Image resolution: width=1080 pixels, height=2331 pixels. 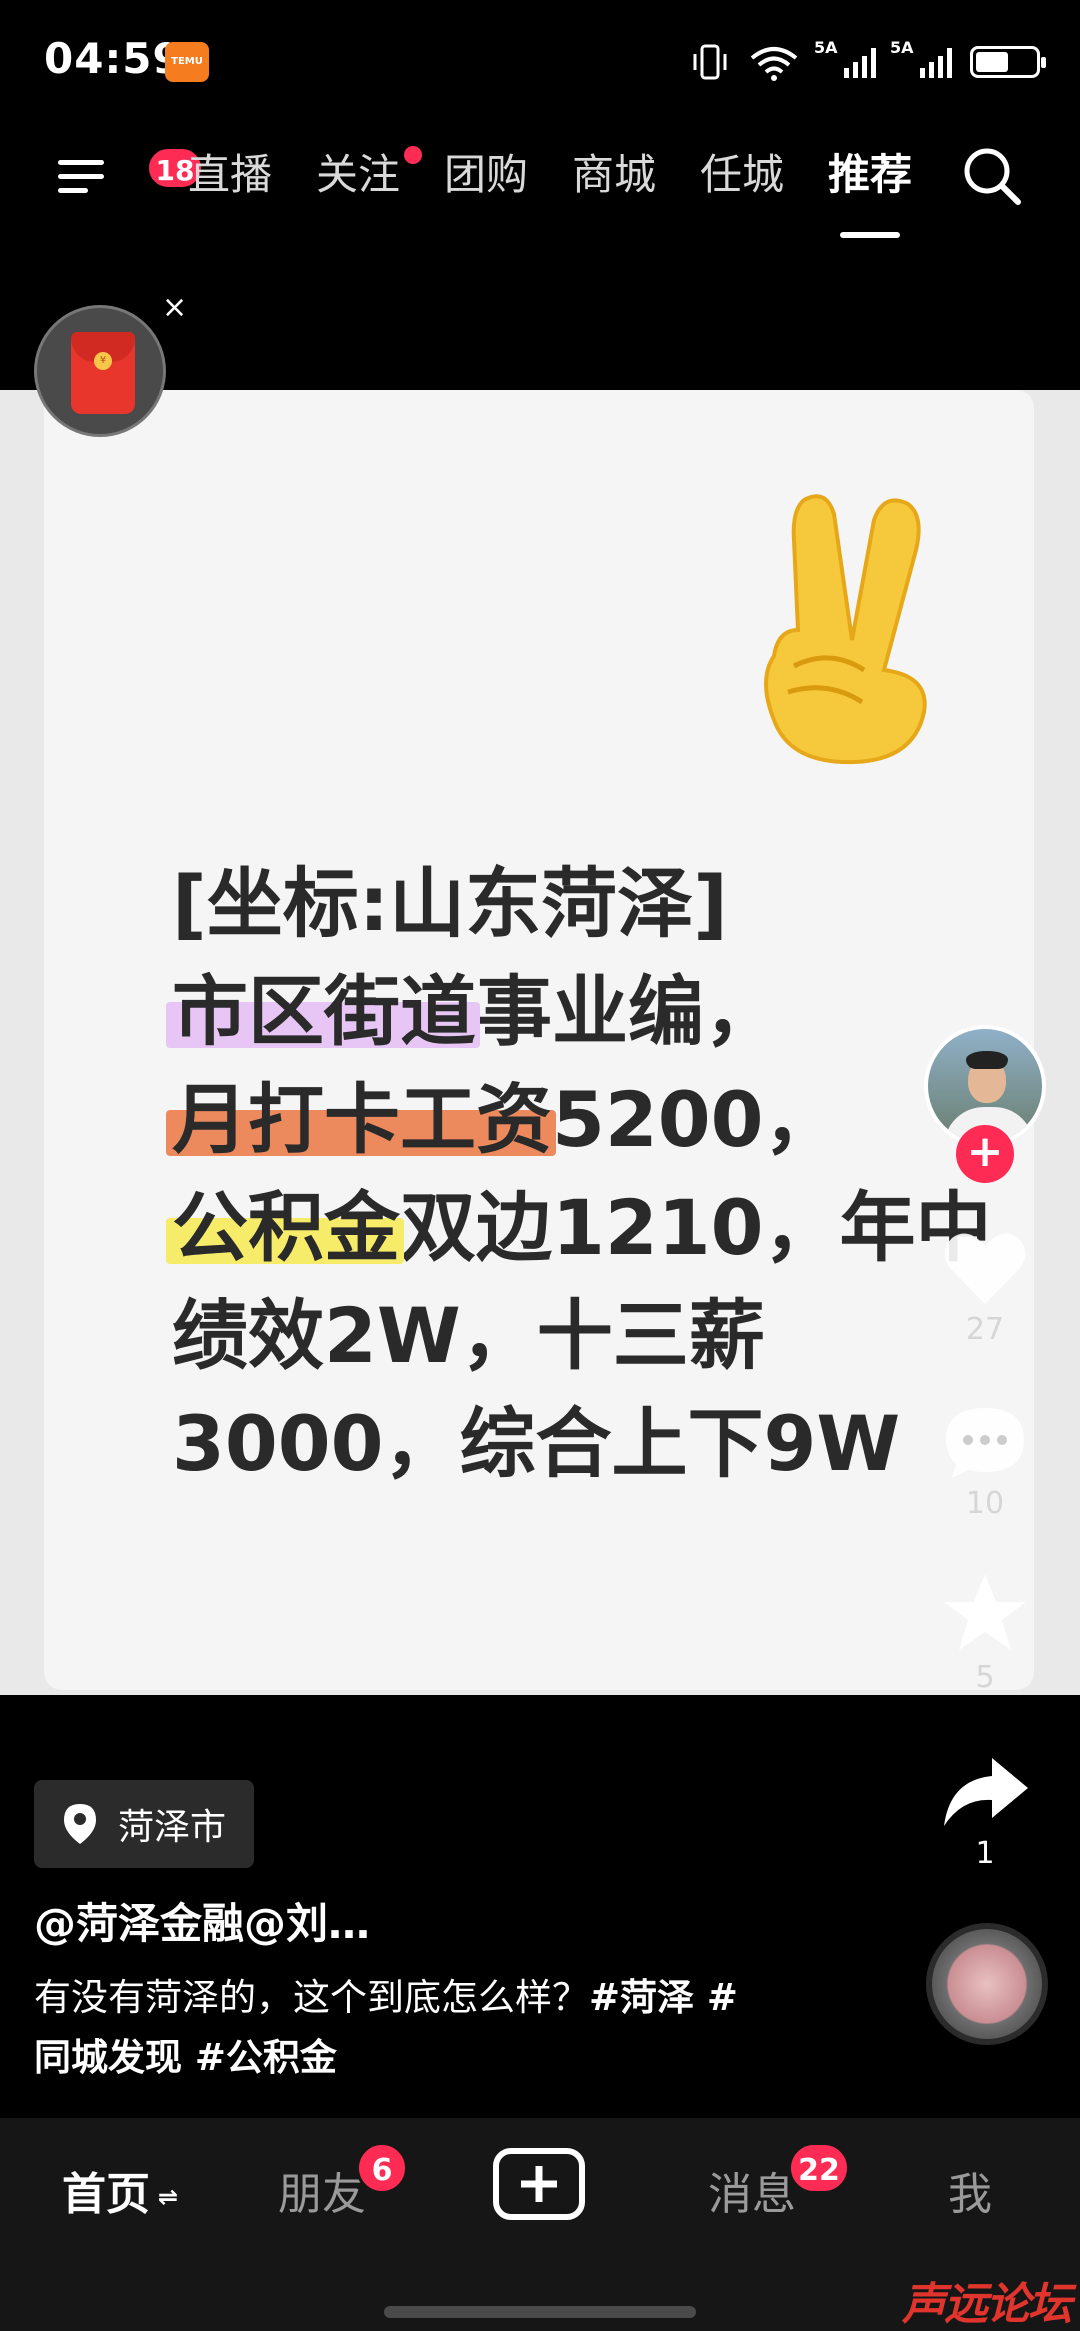 What do you see at coordinates (113, 58) in the screenshot?
I see `clock: 04:59` at bounding box center [113, 58].